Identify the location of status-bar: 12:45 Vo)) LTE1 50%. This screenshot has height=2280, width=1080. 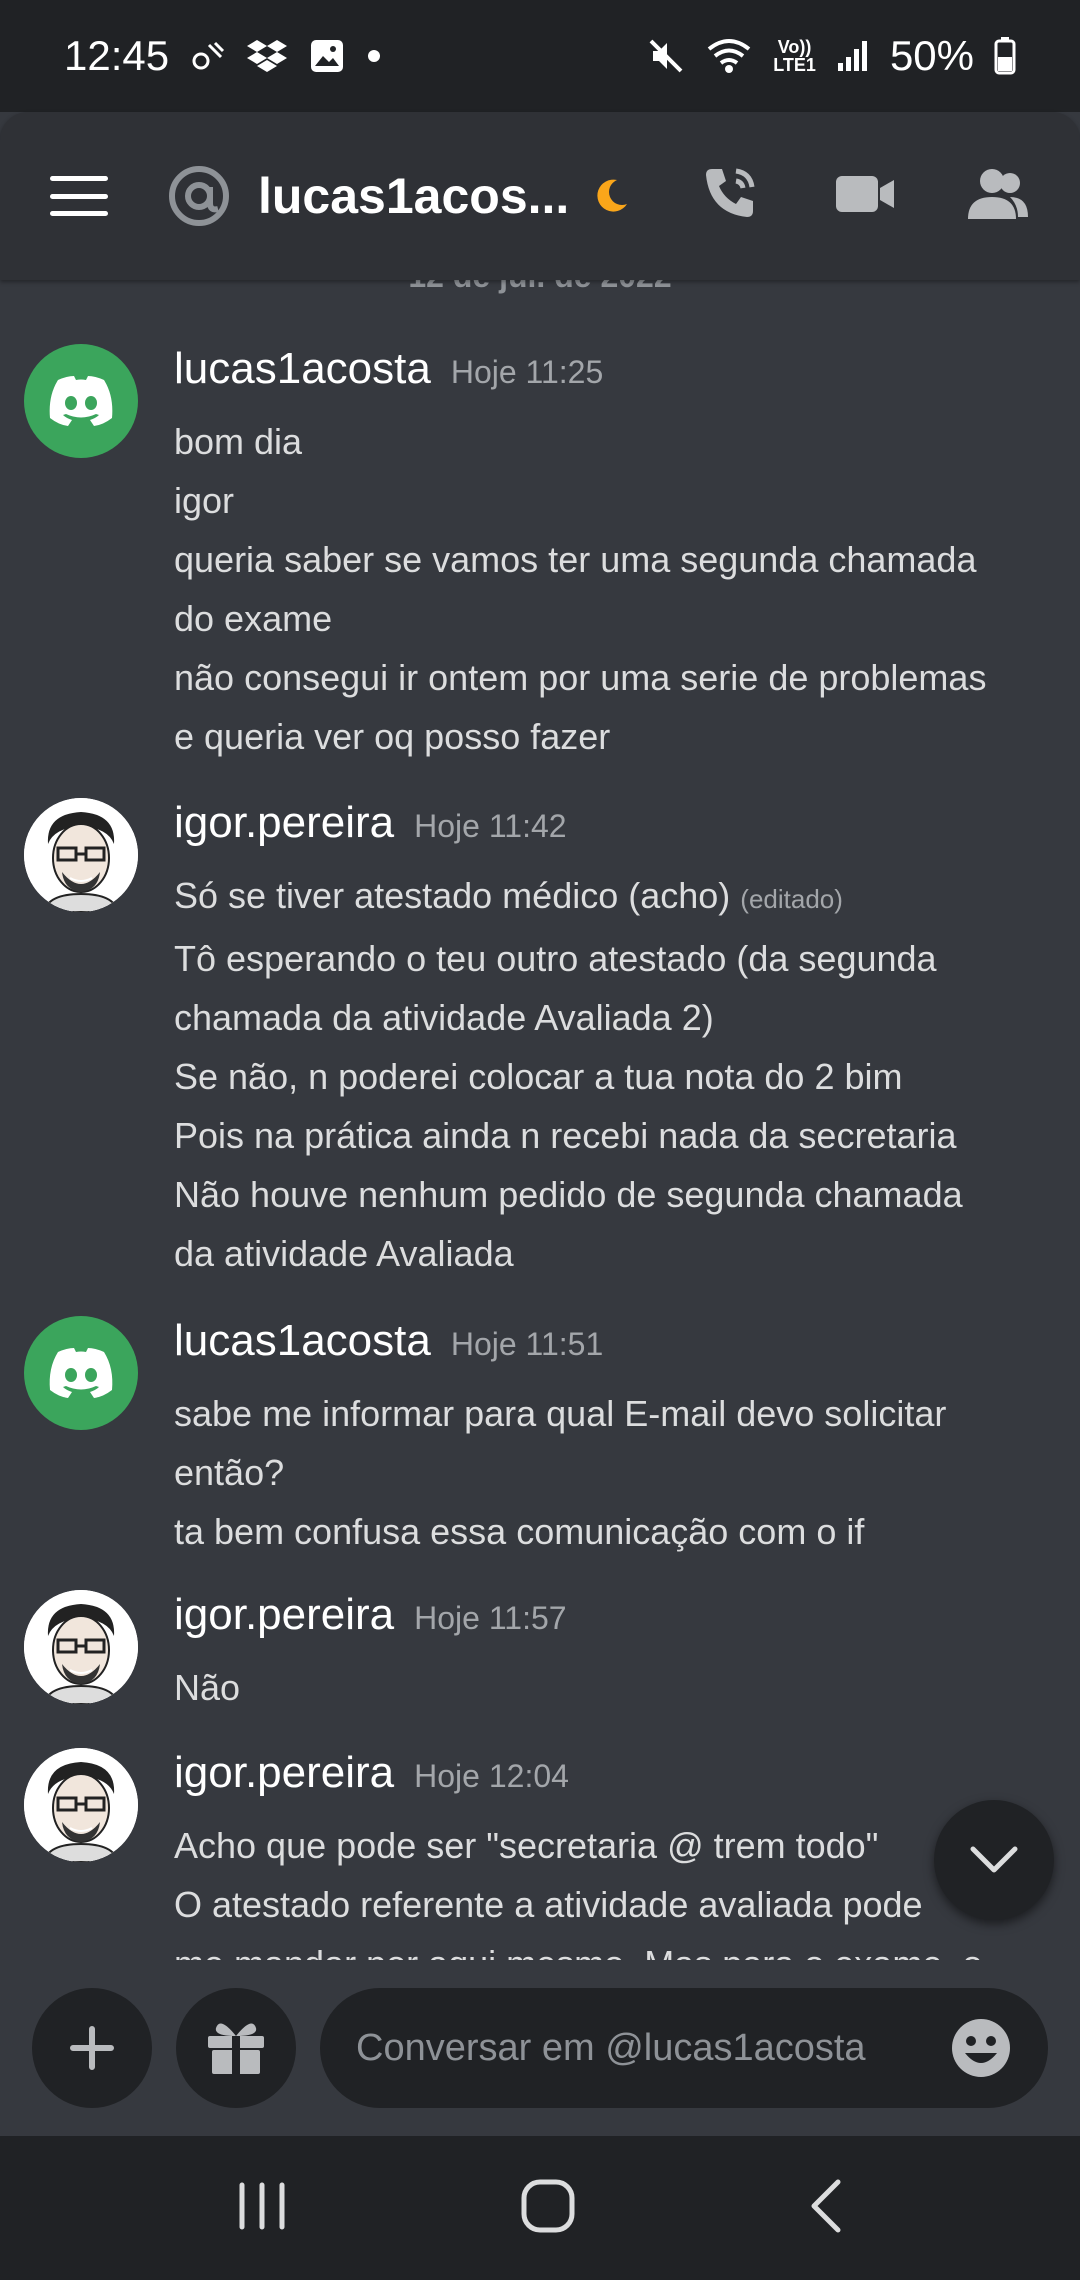
(540, 56).